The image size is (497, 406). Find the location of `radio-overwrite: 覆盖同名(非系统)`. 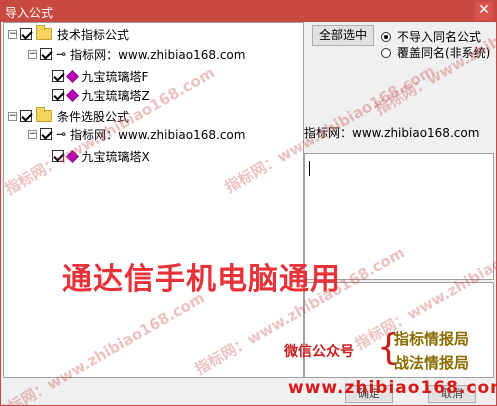

radio-overwrite: 覆盖同名(非系统) is located at coordinates (435, 52).